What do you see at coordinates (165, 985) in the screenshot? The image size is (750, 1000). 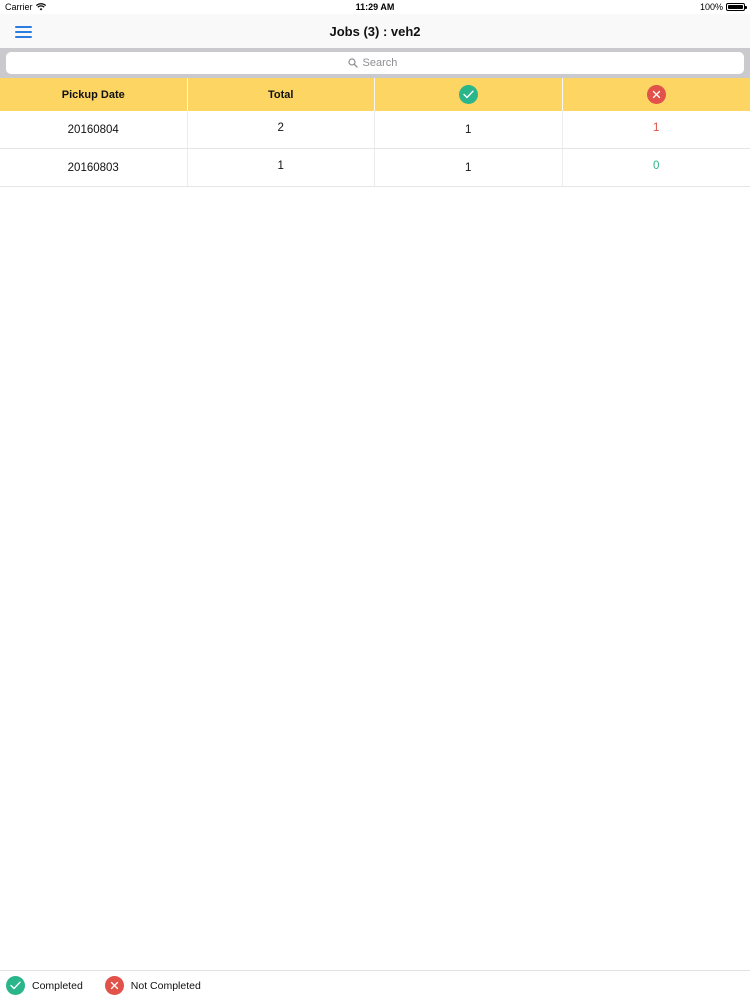 I see `legend-not-completed-label: Not Completed` at bounding box center [165, 985].